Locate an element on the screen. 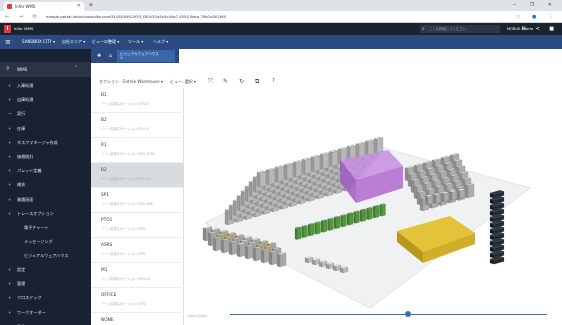  sidebar-item-label: 管理 is located at coordinates (21, 284).